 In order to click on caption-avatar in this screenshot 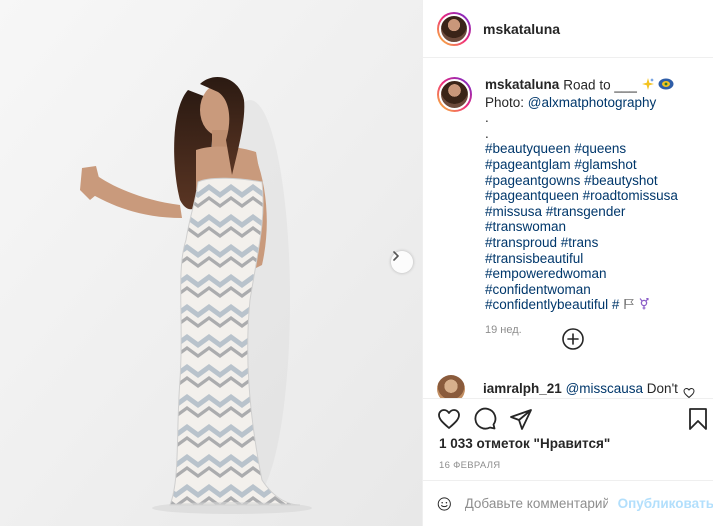, I will do `click(454, 94)`.